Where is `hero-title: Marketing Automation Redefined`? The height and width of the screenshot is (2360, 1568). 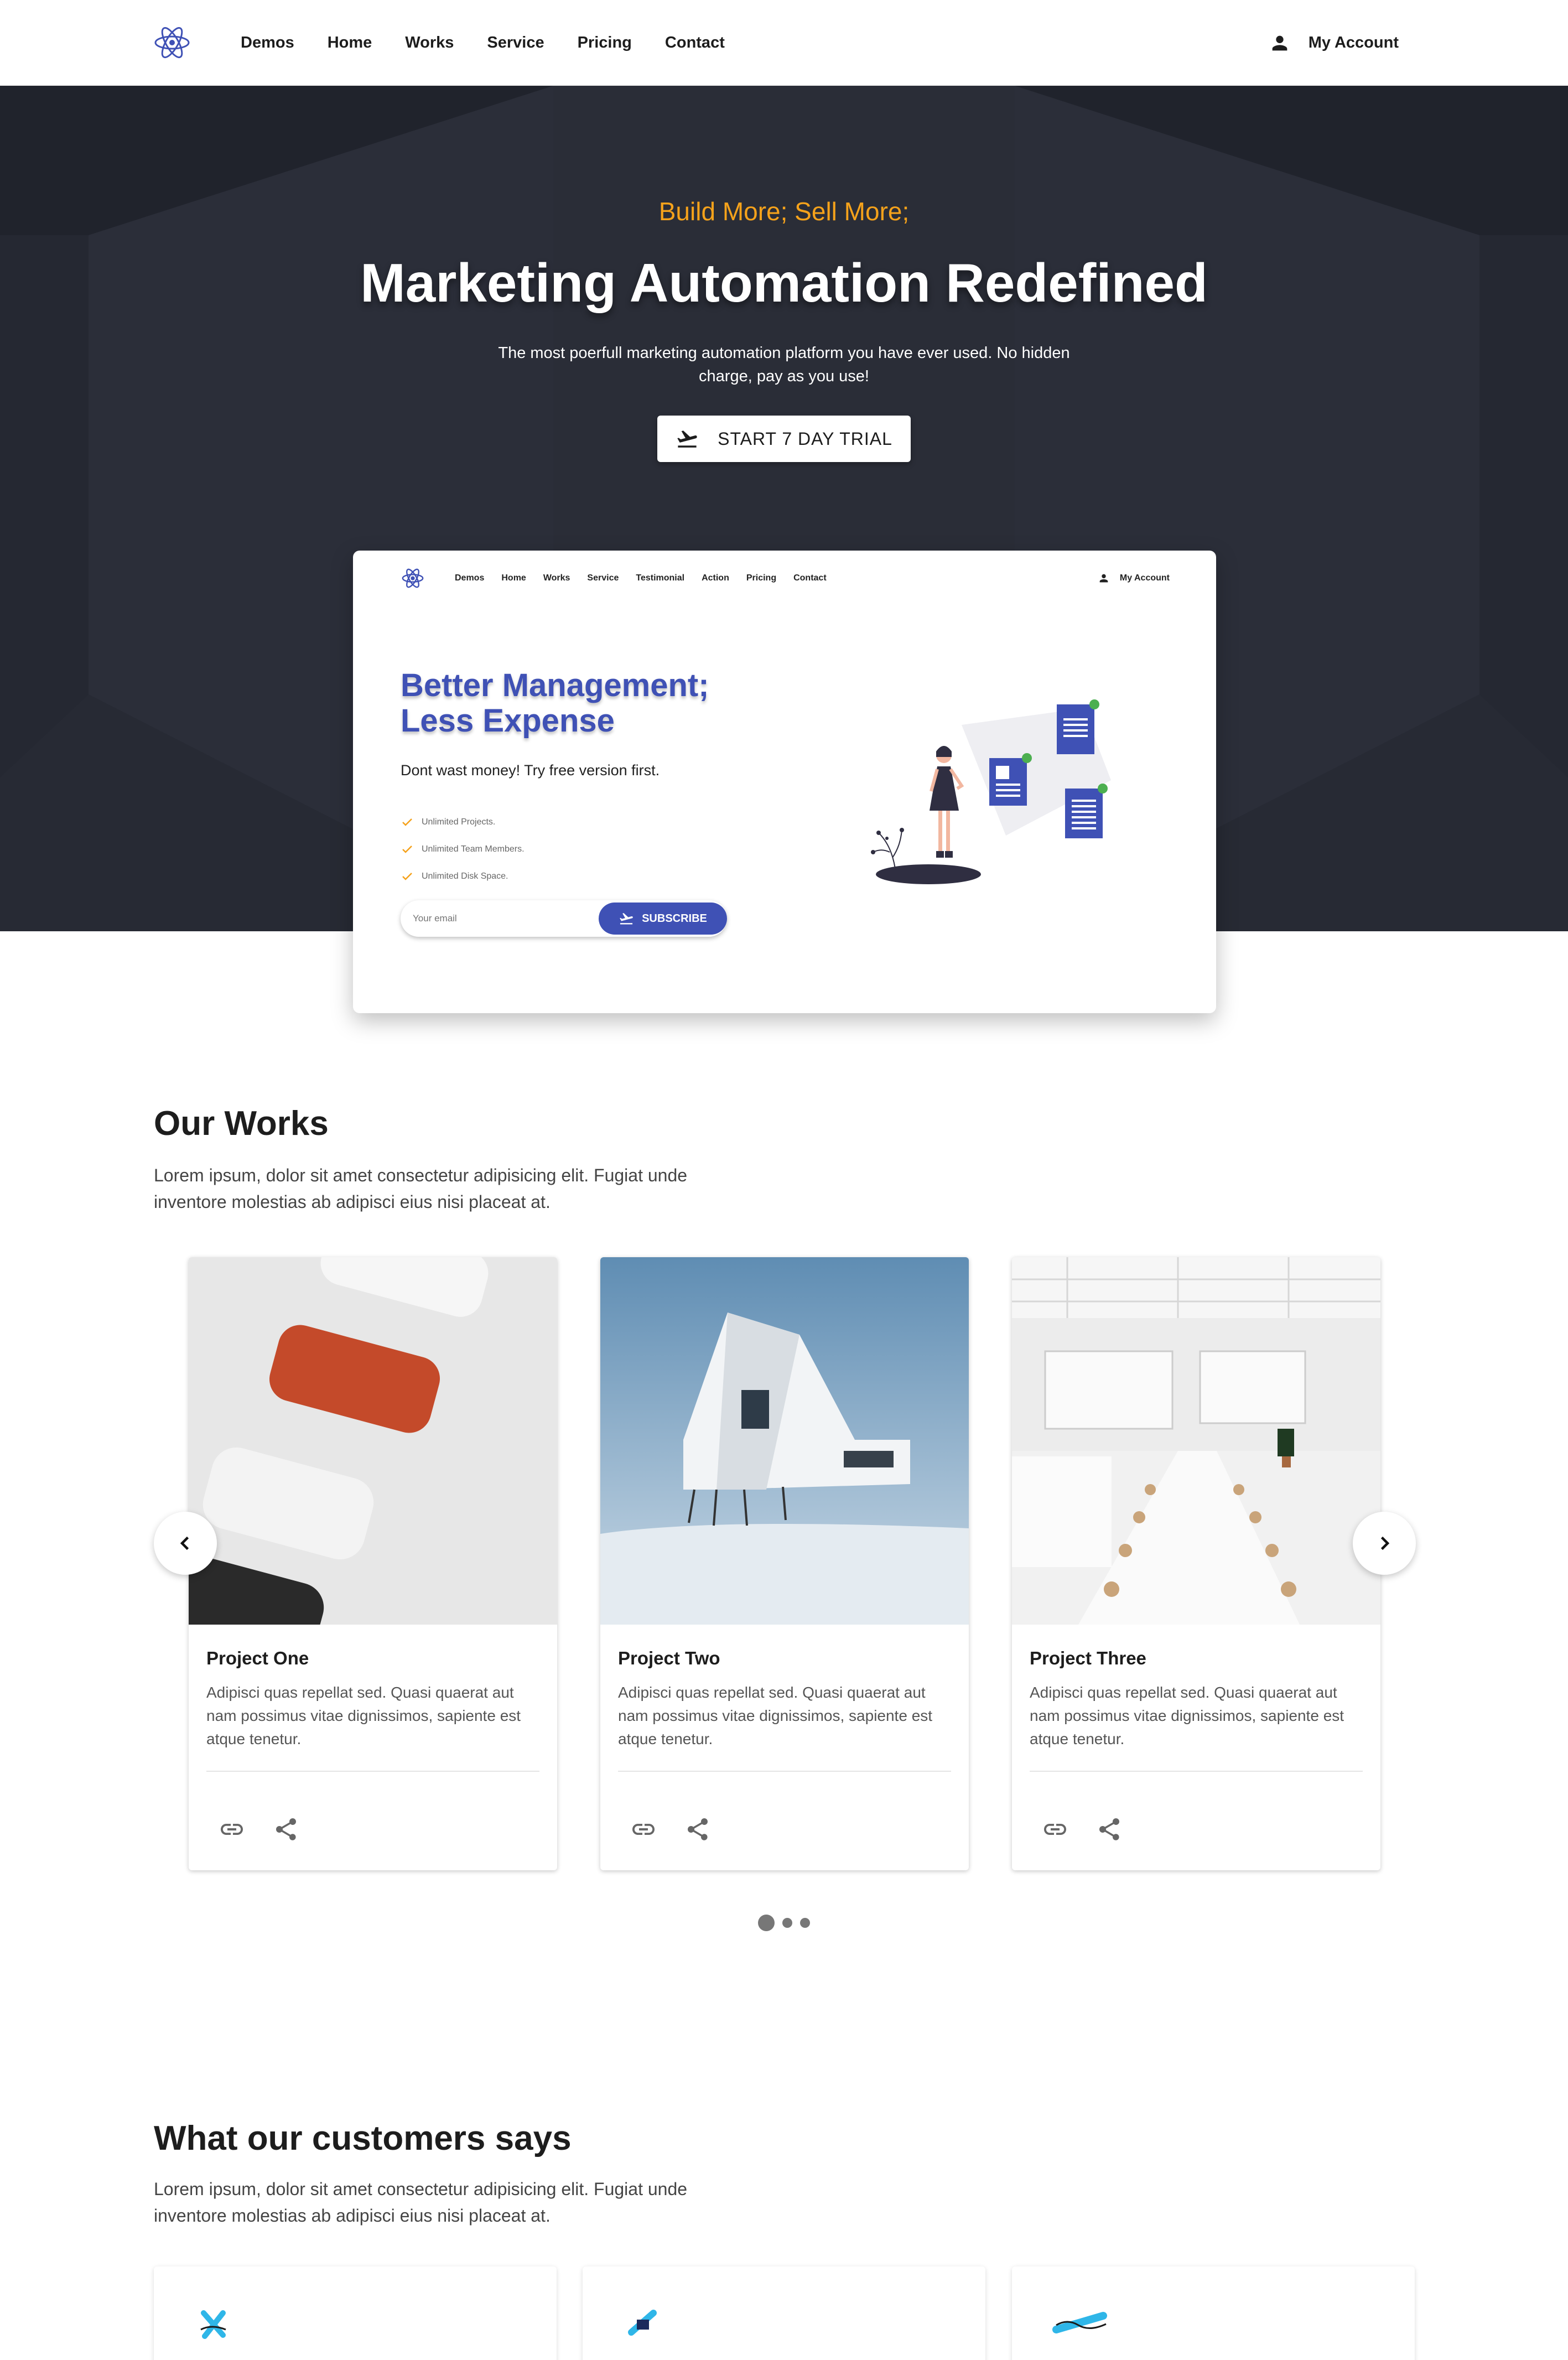
hero-title: Marketing Automation Redefined is located at coordinates (784, 282).